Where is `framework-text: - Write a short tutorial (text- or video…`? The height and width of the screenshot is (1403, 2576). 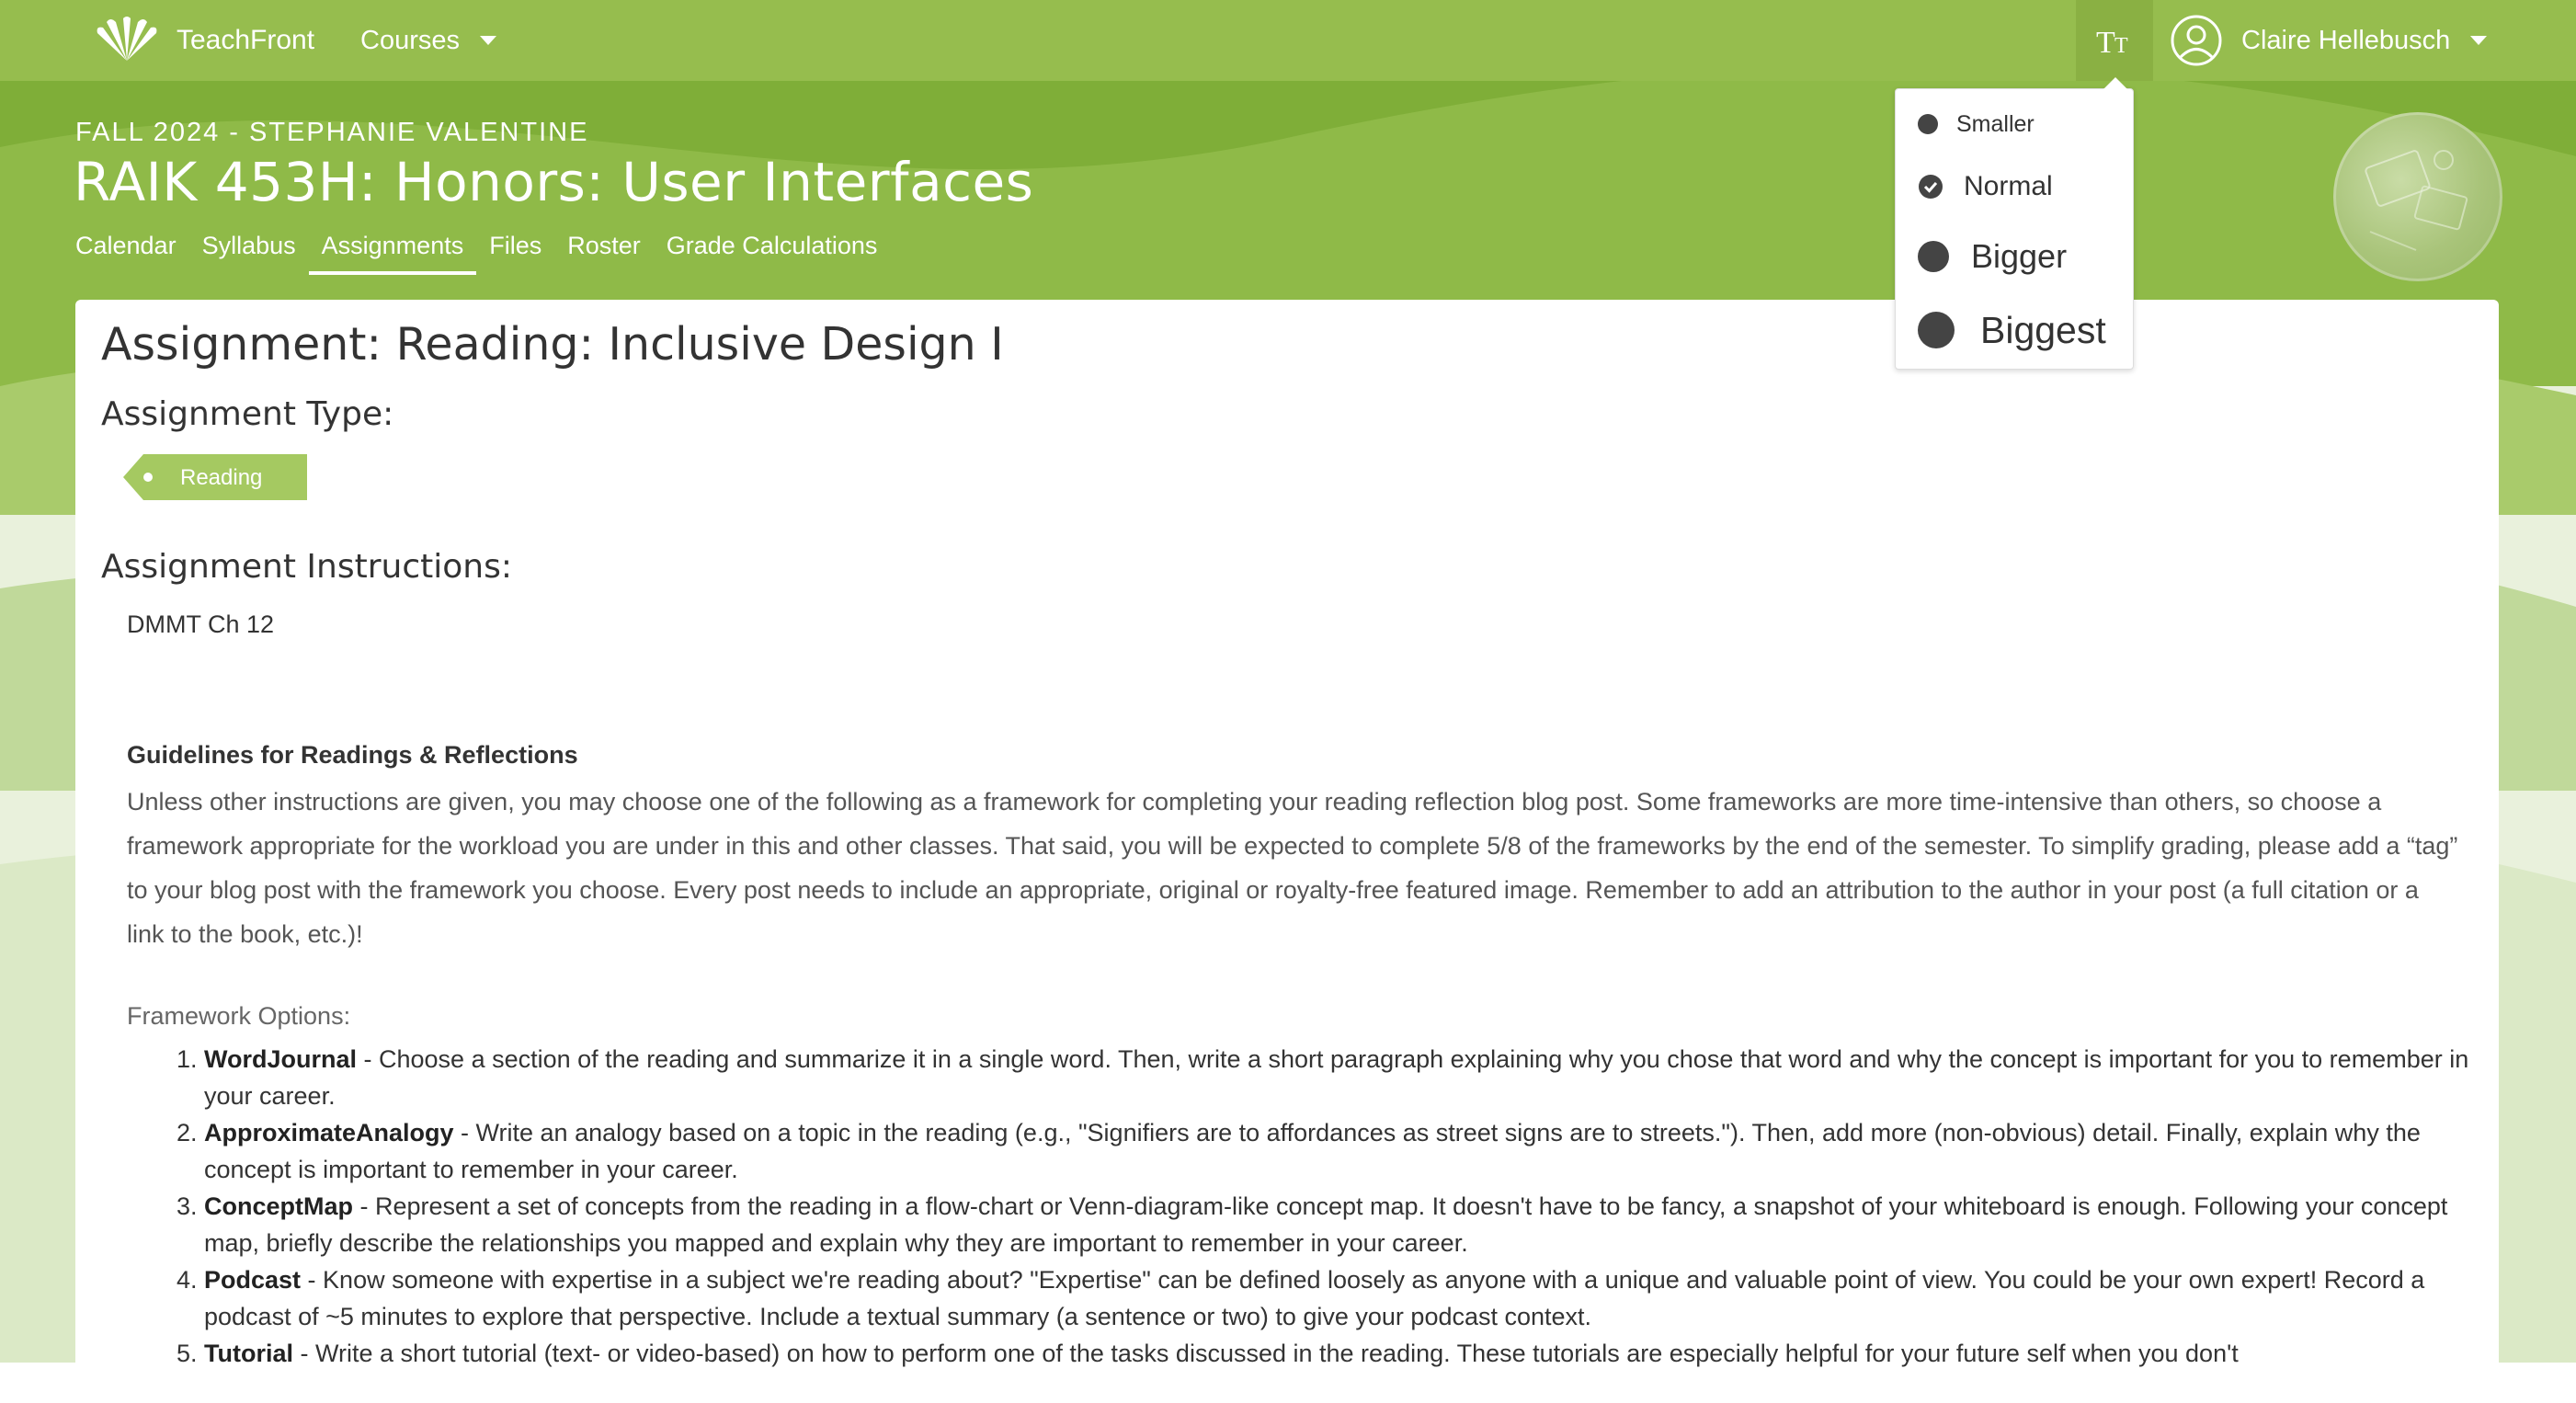
framework-text: - Write a short tutorial (text- or video… is located at coordinates (1266, 1353).